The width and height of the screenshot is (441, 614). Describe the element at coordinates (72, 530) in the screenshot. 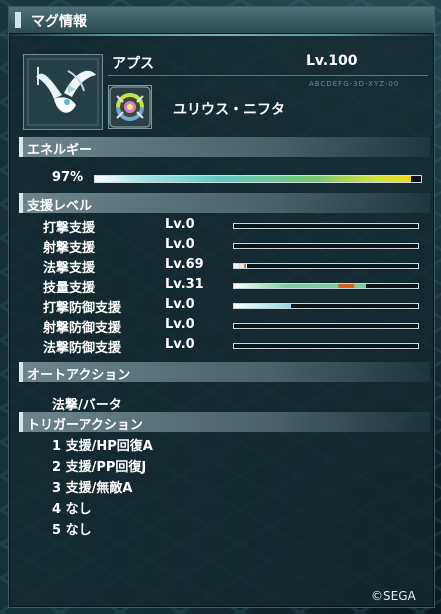

I see `trigger-item: 5 なし` at that location.